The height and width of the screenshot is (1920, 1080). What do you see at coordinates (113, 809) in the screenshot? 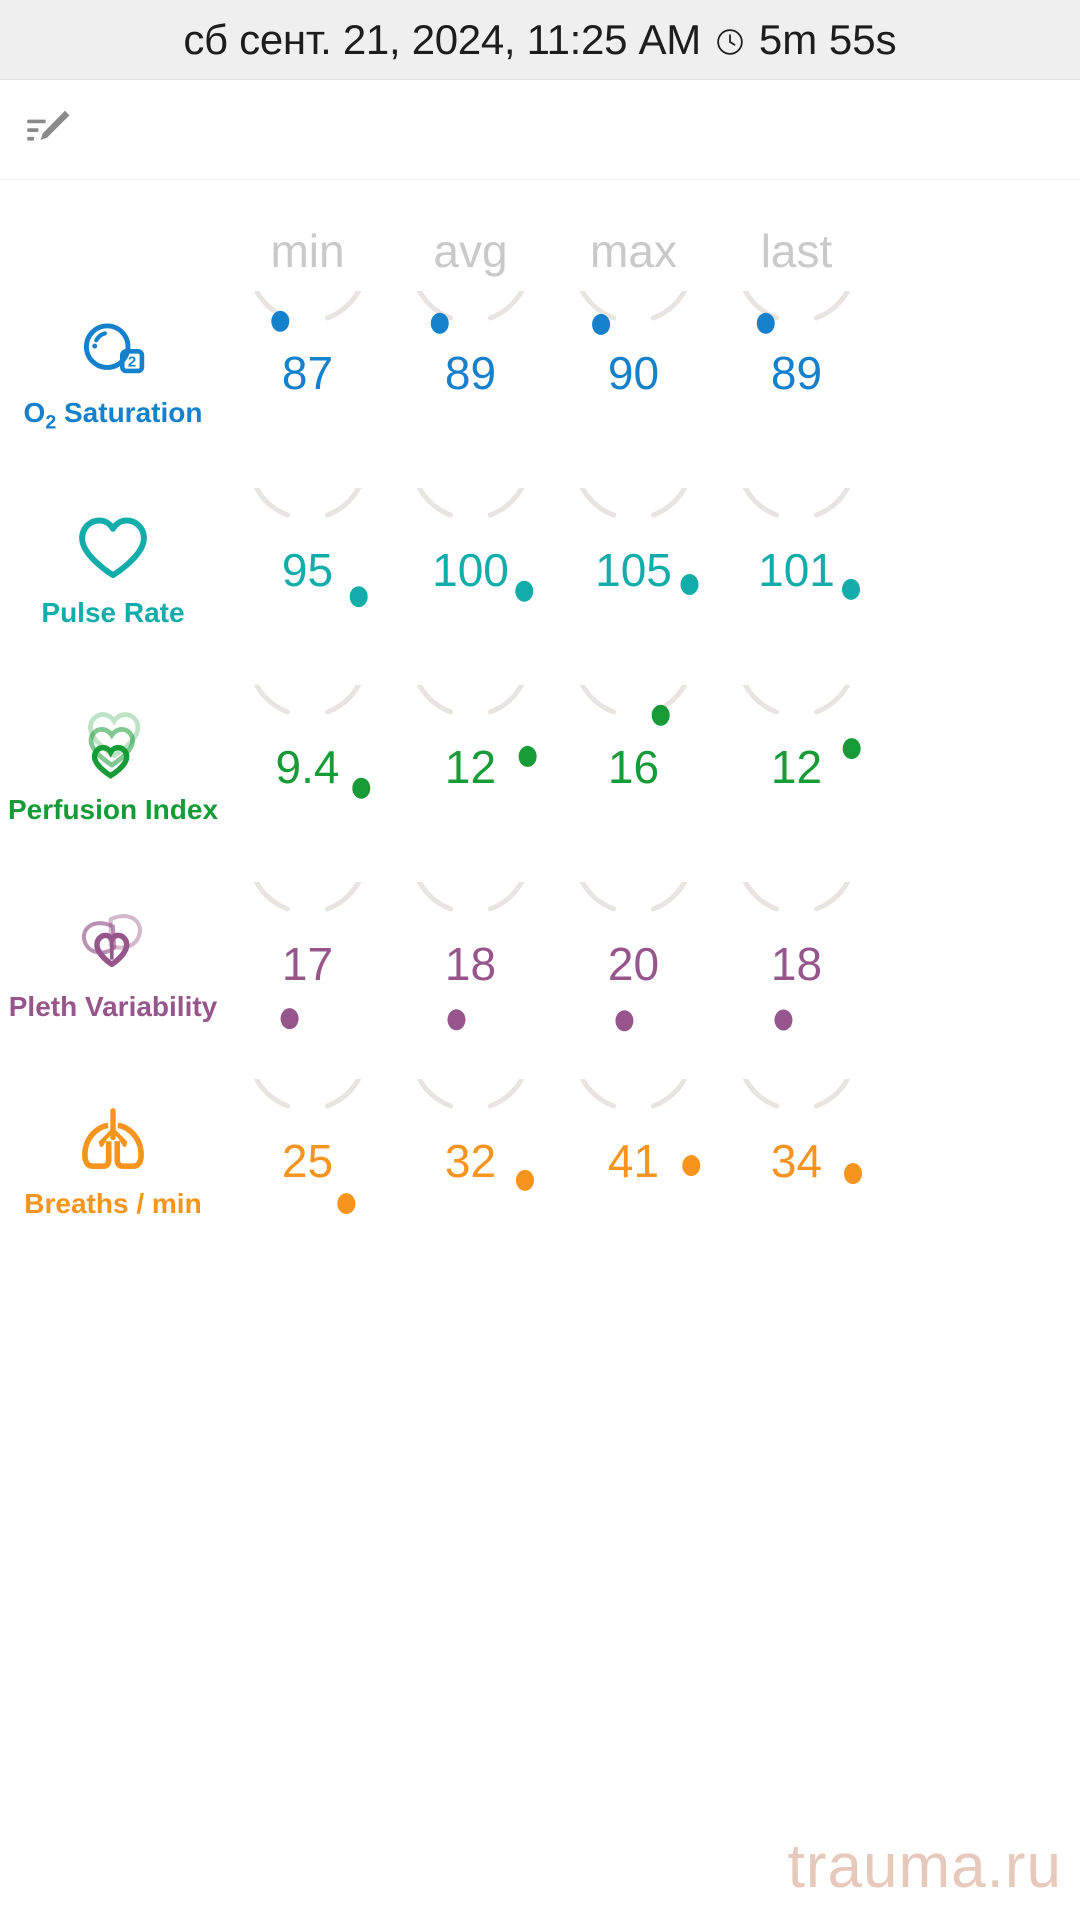
I see `metric-name: Perfusion Index` at bounding box center [113, 809].